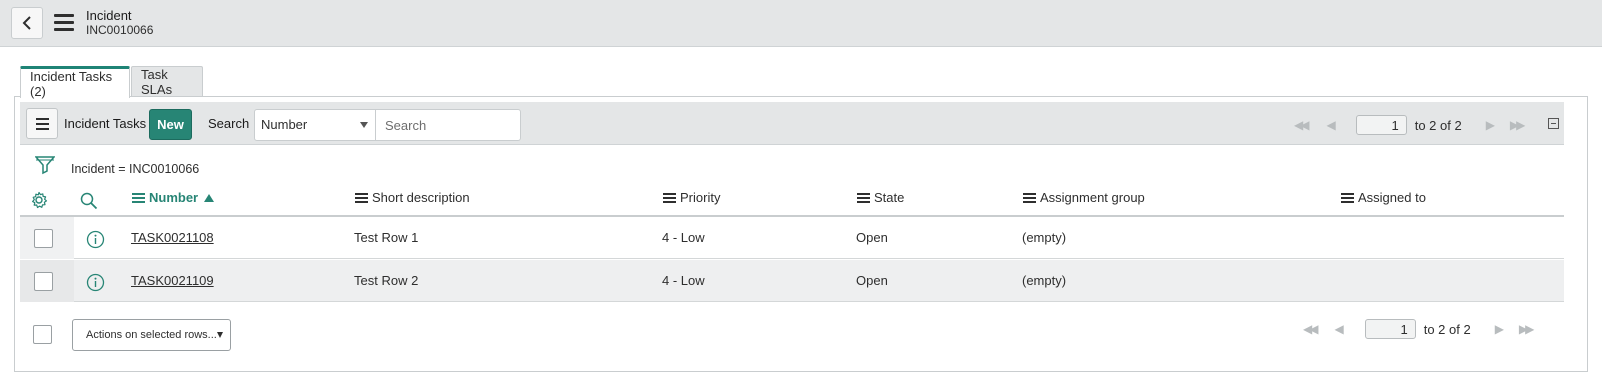 The width and height of the screenshot is (1602, 380). Describe the element at coordinates (172, 237) in the screenshot. I see `task-number-link: TASK0021108` at that location.